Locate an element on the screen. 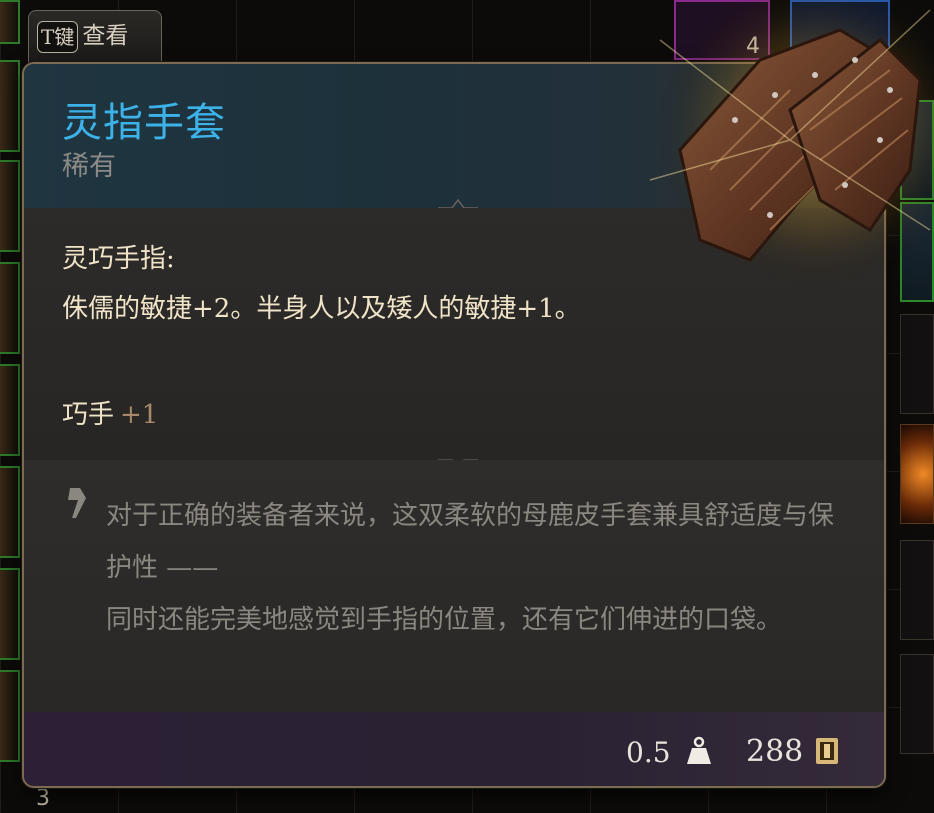 The image size is (934, 813). inspect-hint-tab: T键 查看 is located at coordinates (95, 37).